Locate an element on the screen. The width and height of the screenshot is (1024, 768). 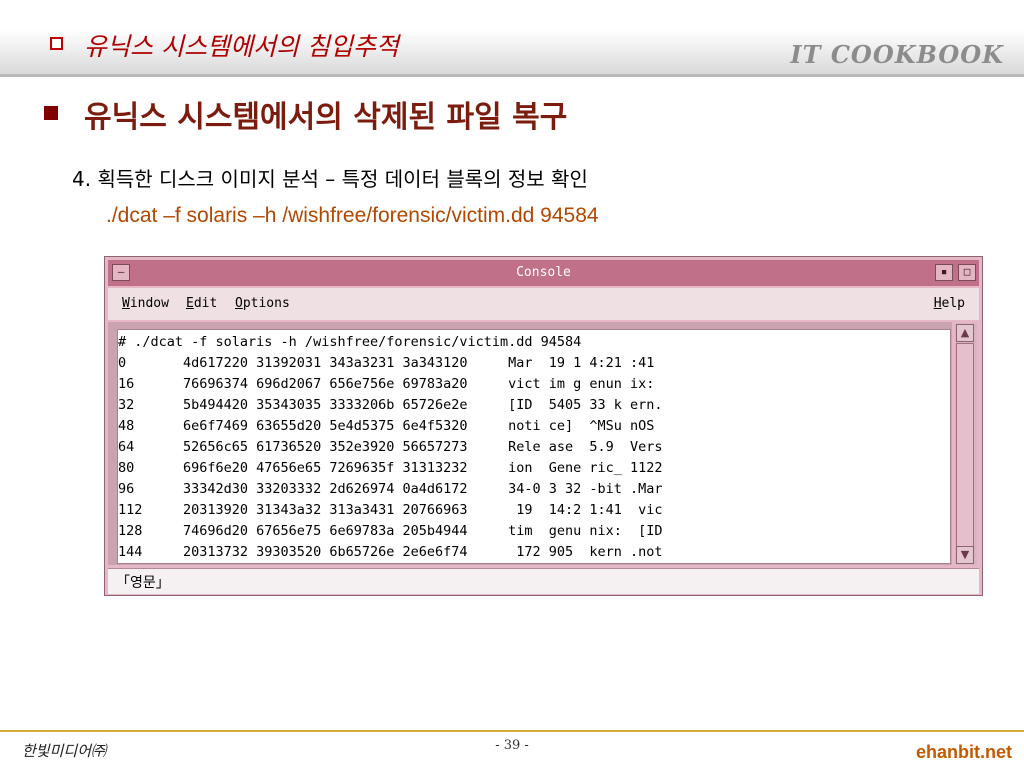
checkbox-bullet-icon is located at coordinates (56, 43).